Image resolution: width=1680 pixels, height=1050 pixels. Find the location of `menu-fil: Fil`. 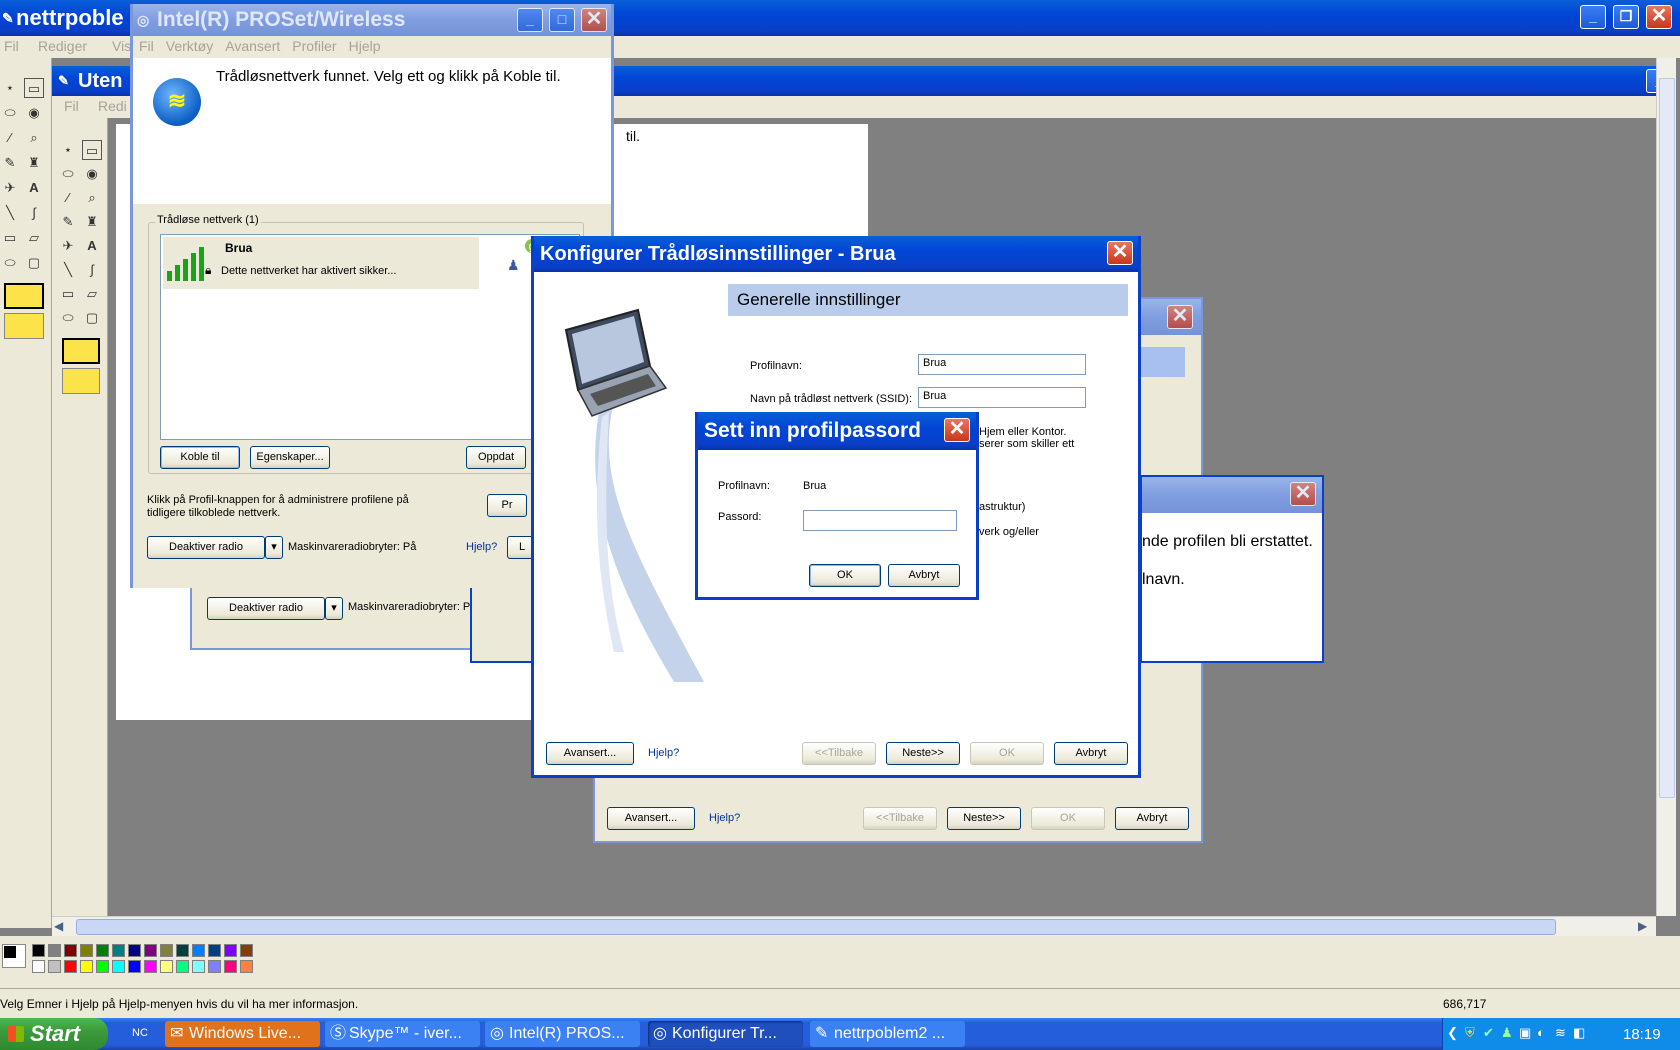

menu-fil: Fil is located at coordinates (11, 46).